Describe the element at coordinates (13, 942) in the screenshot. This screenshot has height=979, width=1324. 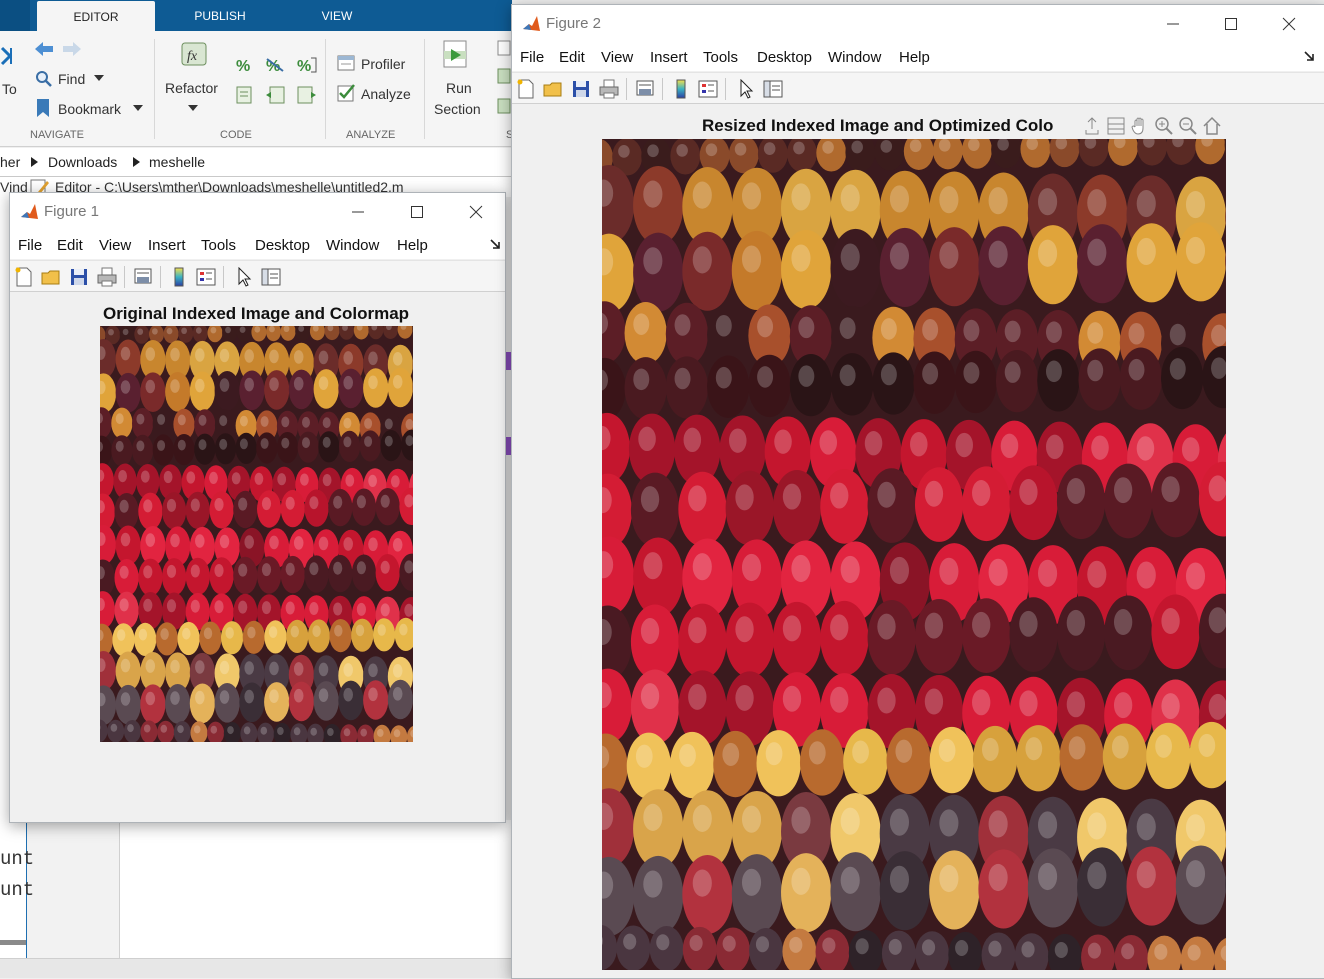
I see `horizontal-scrollbar` at that location.